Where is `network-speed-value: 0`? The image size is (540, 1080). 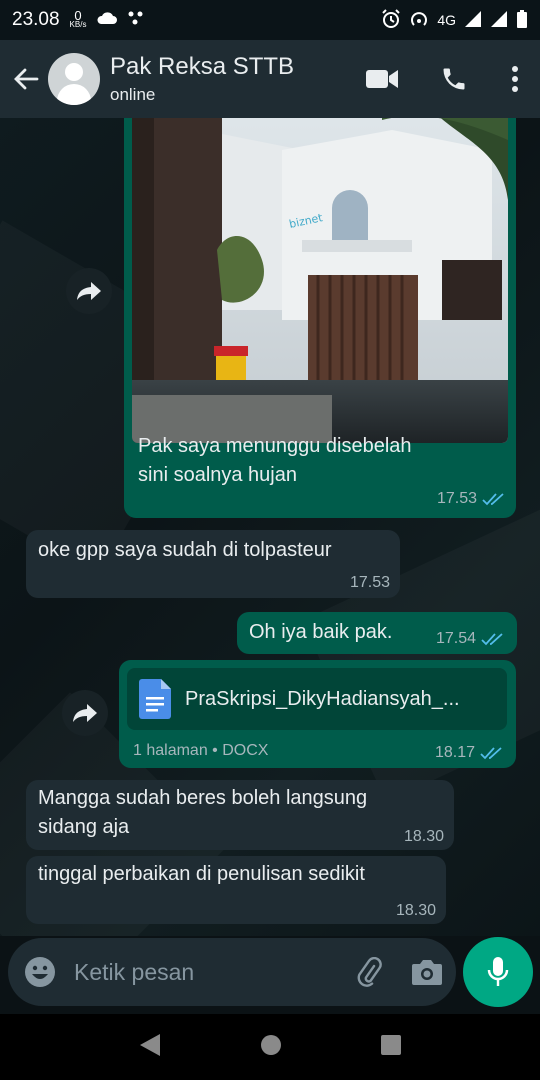
network-speed-value: 0 is located at coordinates (78, 15).